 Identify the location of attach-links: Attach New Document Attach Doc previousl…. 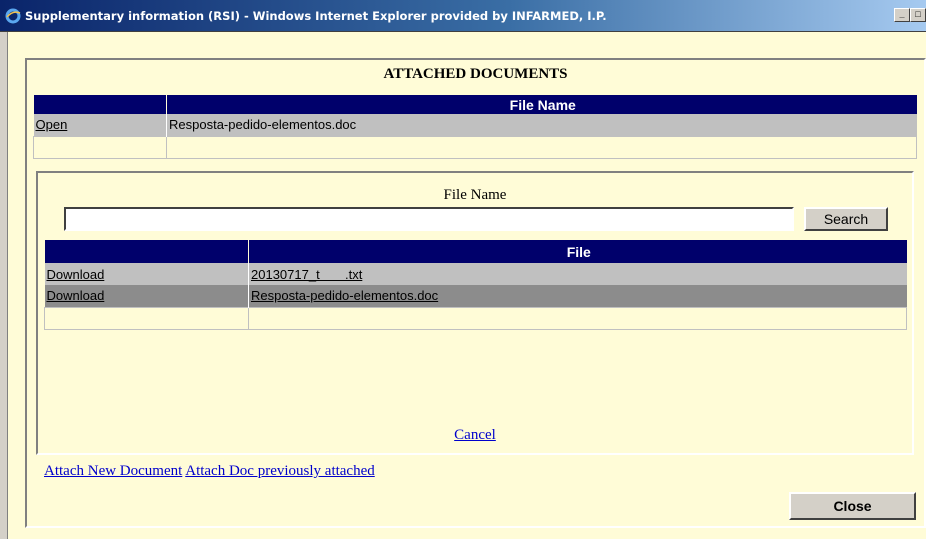
(209, 471).